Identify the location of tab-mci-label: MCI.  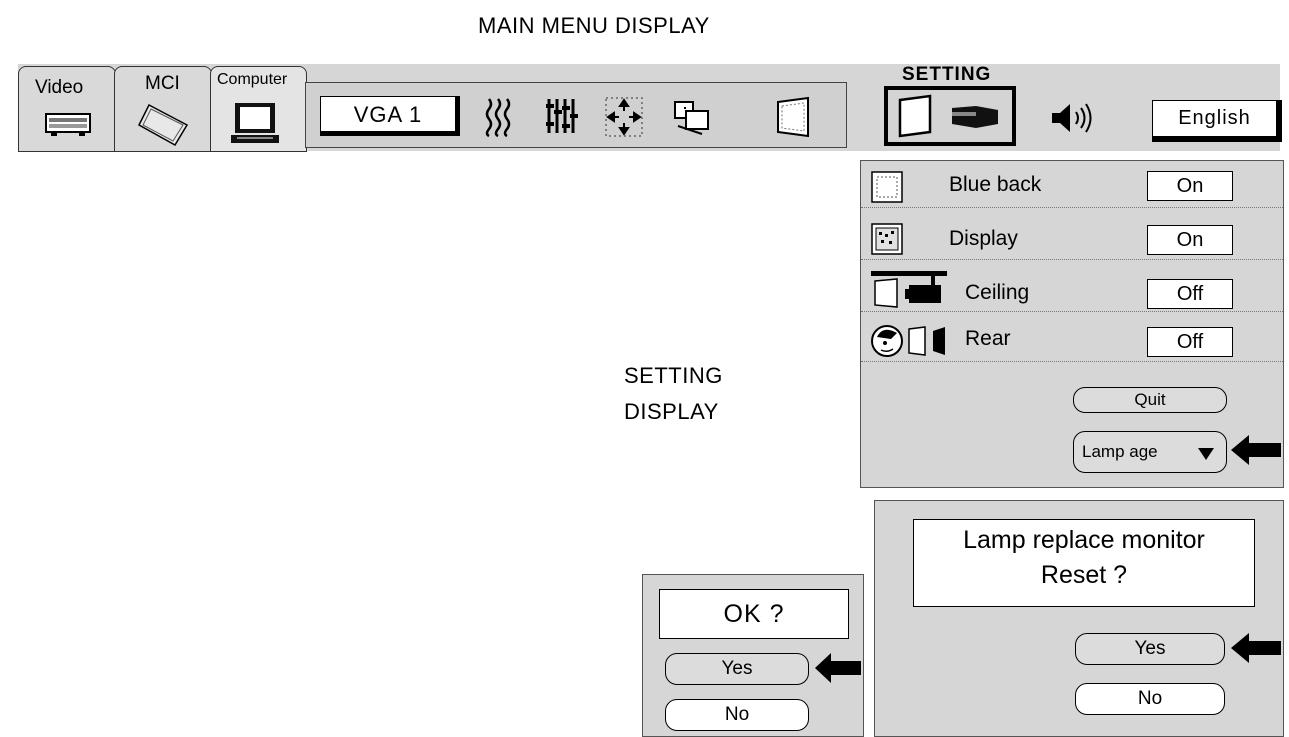
(162, 83).